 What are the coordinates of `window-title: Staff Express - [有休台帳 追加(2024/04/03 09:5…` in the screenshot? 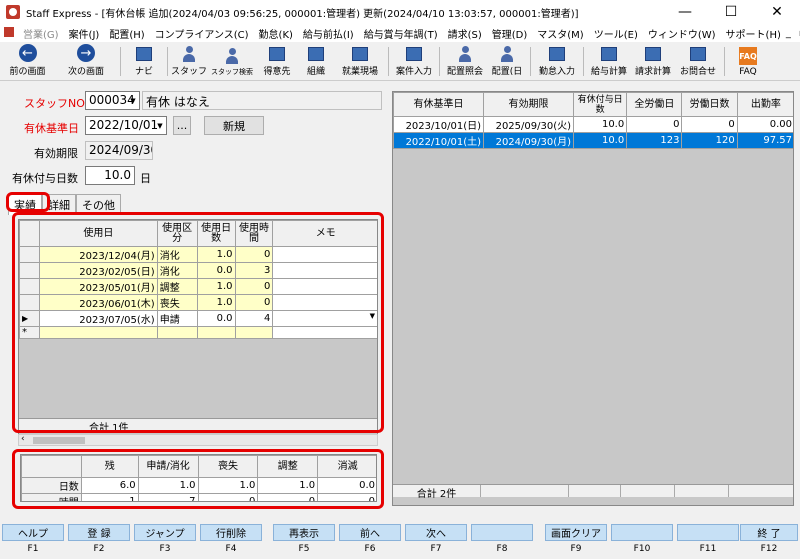 It's located at (302, 14).